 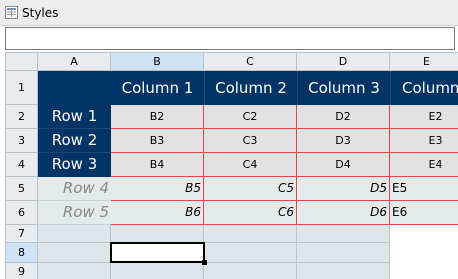 What do you see at coordinates (424, 117) in the screenshot?
I see `cell-e2: E2` at bounding box center [424, 117].